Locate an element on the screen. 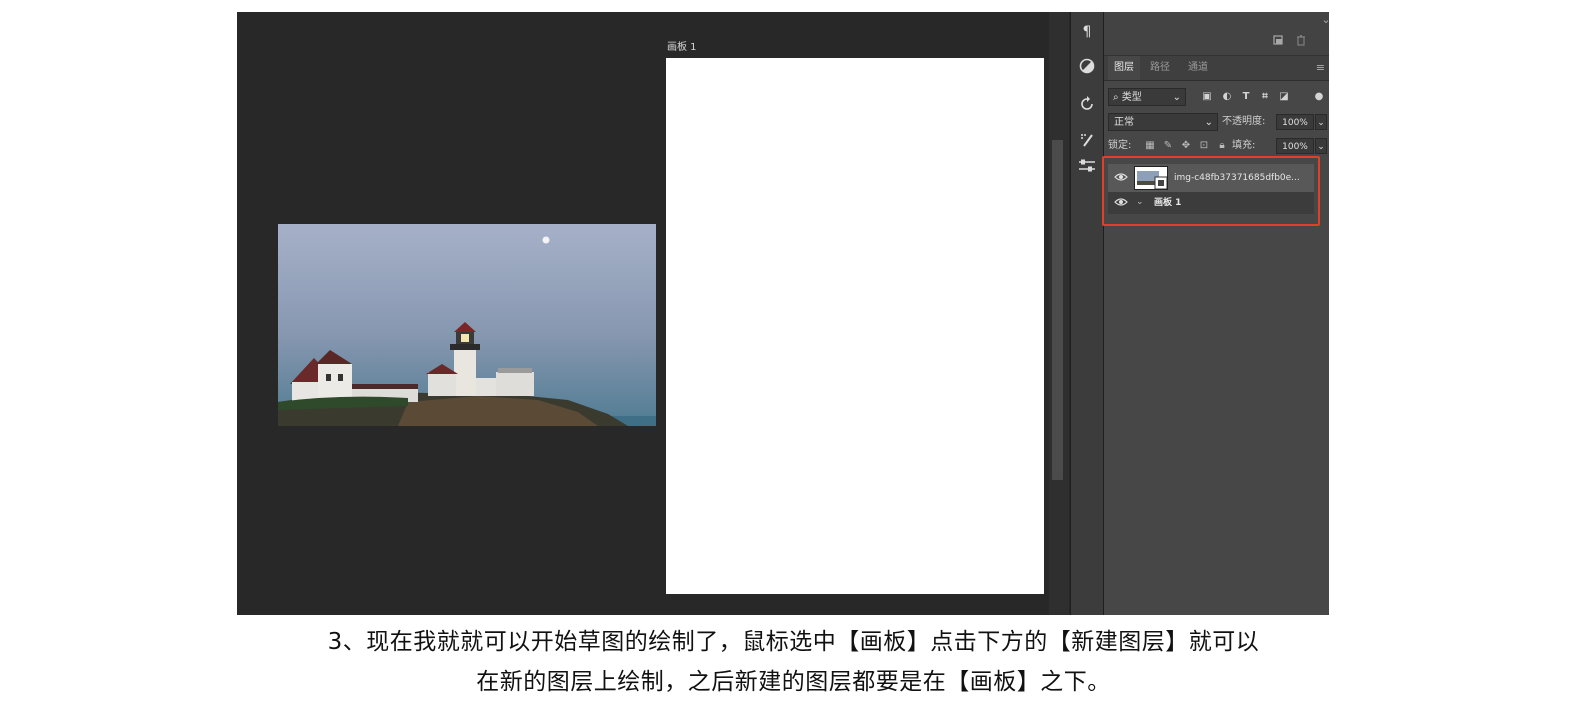 Image resolution: width=1587 pixels, height=716 pixels. opacity-input: 100% is located at coordinates (1295, 122).